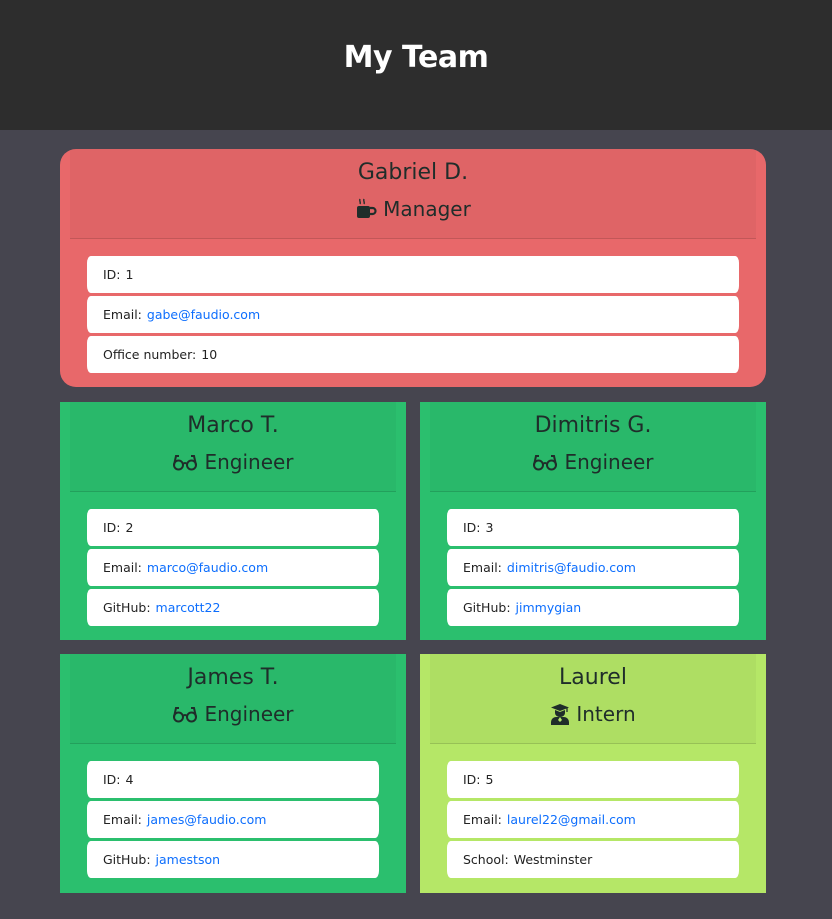 This screenshot has width=832, height=919. I want to click on role-label: Intern, so click(606, 714).